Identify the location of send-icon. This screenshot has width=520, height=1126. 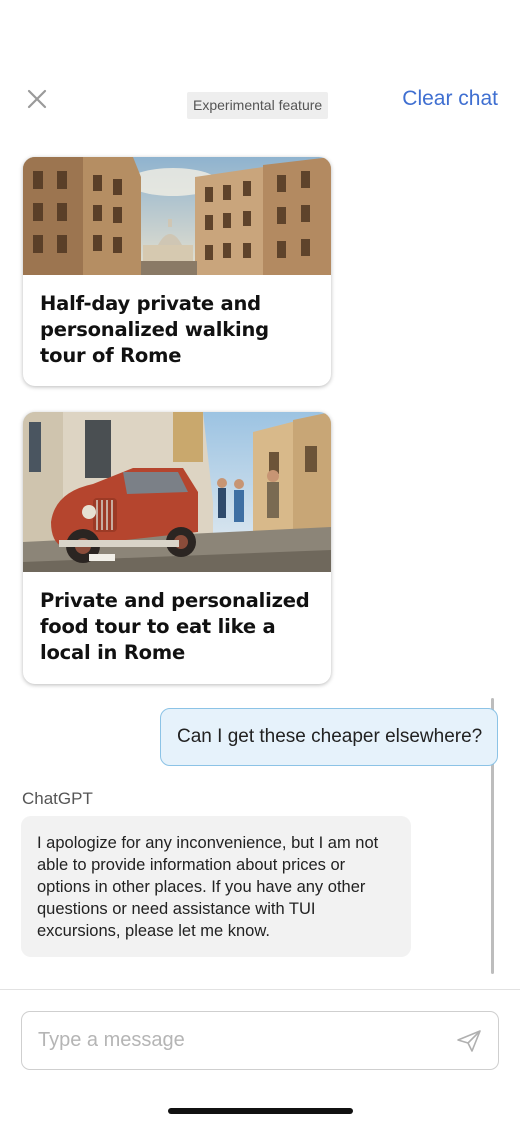
(469, 1041).